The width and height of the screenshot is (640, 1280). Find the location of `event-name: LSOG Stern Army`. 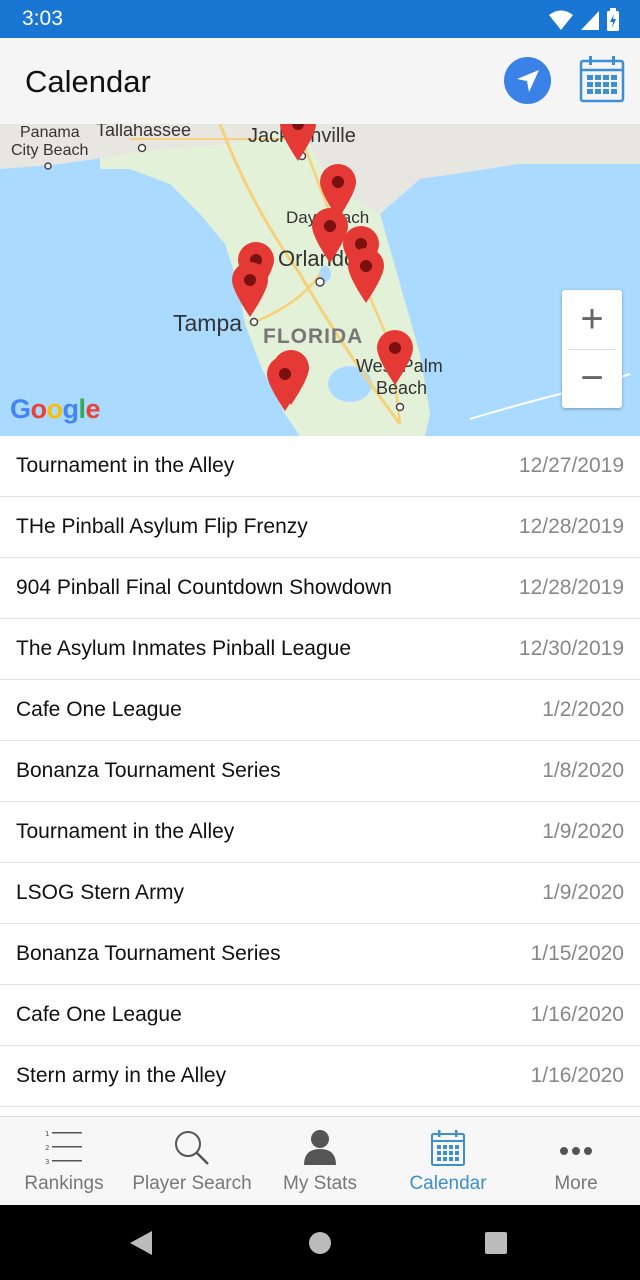

event-name: LSOG Stern Army is located at coordinates (100, 892).